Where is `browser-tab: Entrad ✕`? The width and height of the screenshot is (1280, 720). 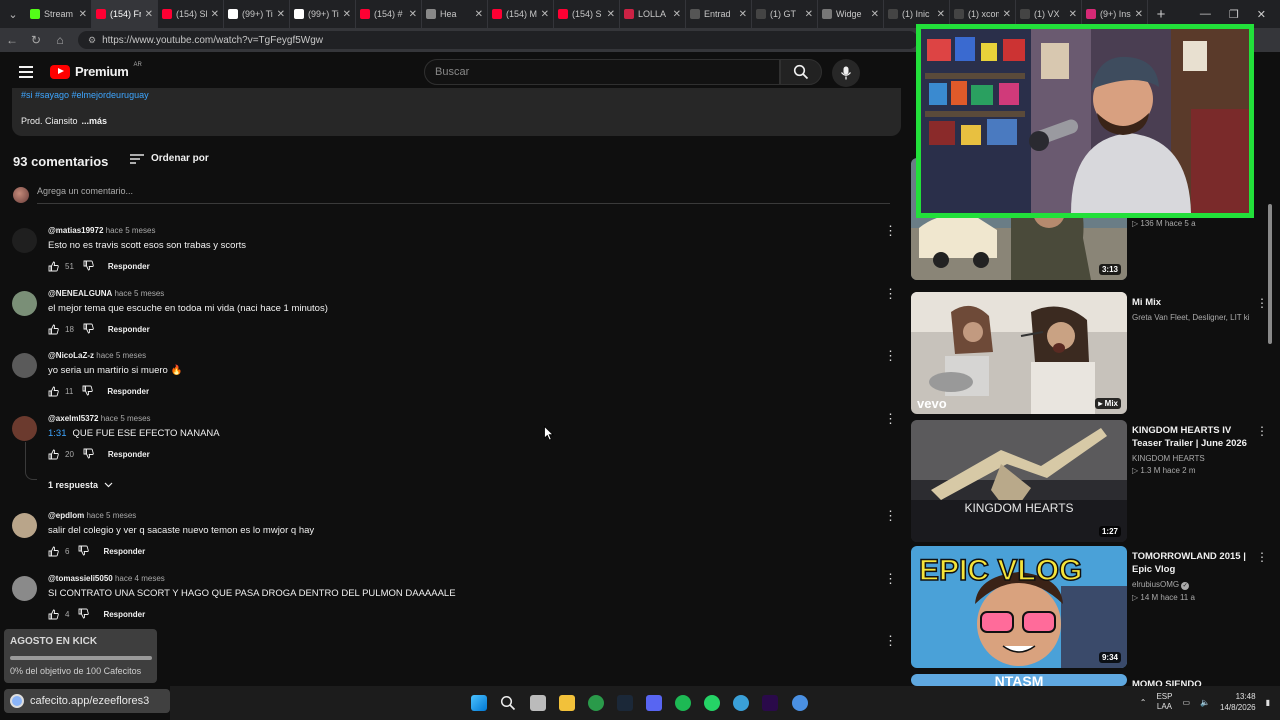
browser-tab: Entrad ✕ is located at coordinates (719, 14).